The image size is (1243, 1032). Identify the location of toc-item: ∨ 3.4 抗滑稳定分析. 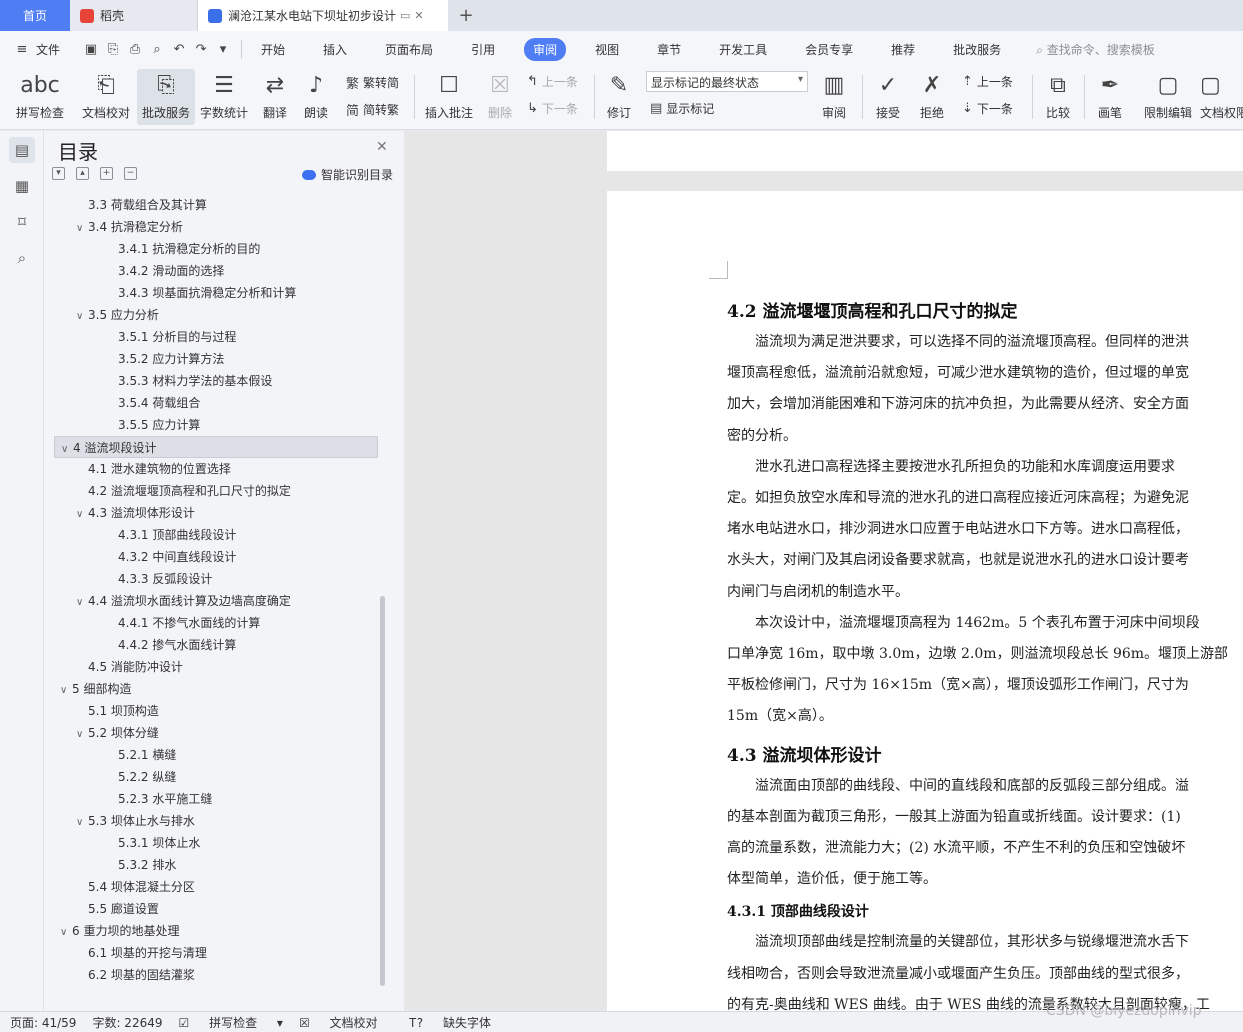
(216, 227).